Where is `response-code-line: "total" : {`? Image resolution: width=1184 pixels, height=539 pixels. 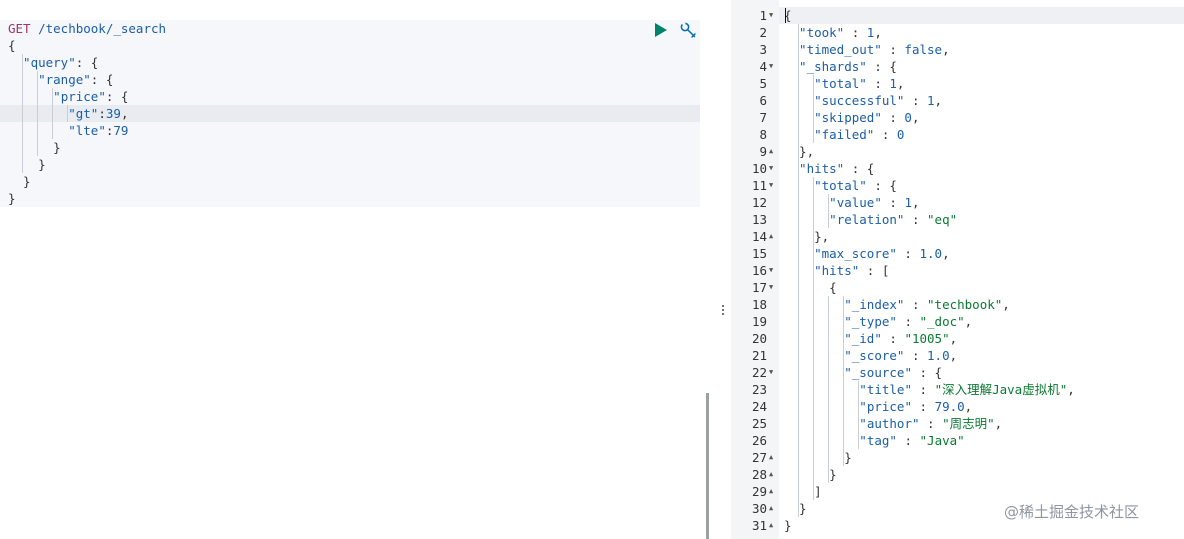 response-code-line: "total" : { is located at coordinates (855, 185).